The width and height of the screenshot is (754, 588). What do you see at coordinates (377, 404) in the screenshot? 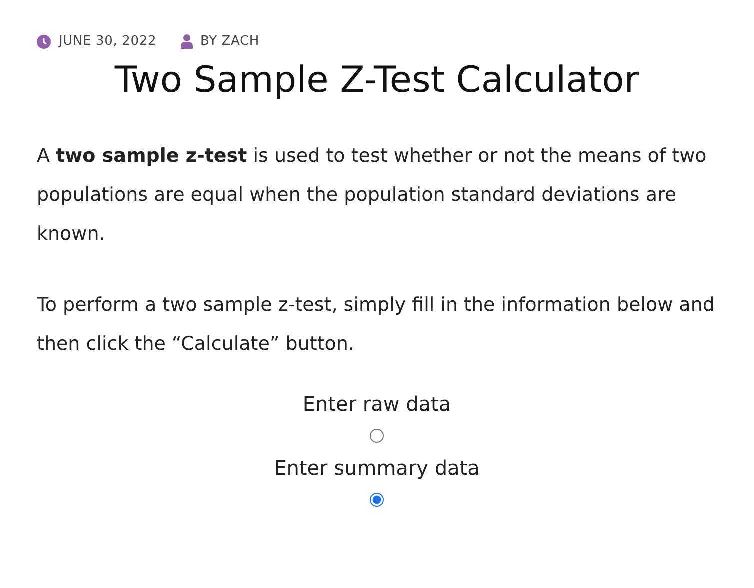
I see `option-label: Enter raw data` at bounding box center [377, 404].